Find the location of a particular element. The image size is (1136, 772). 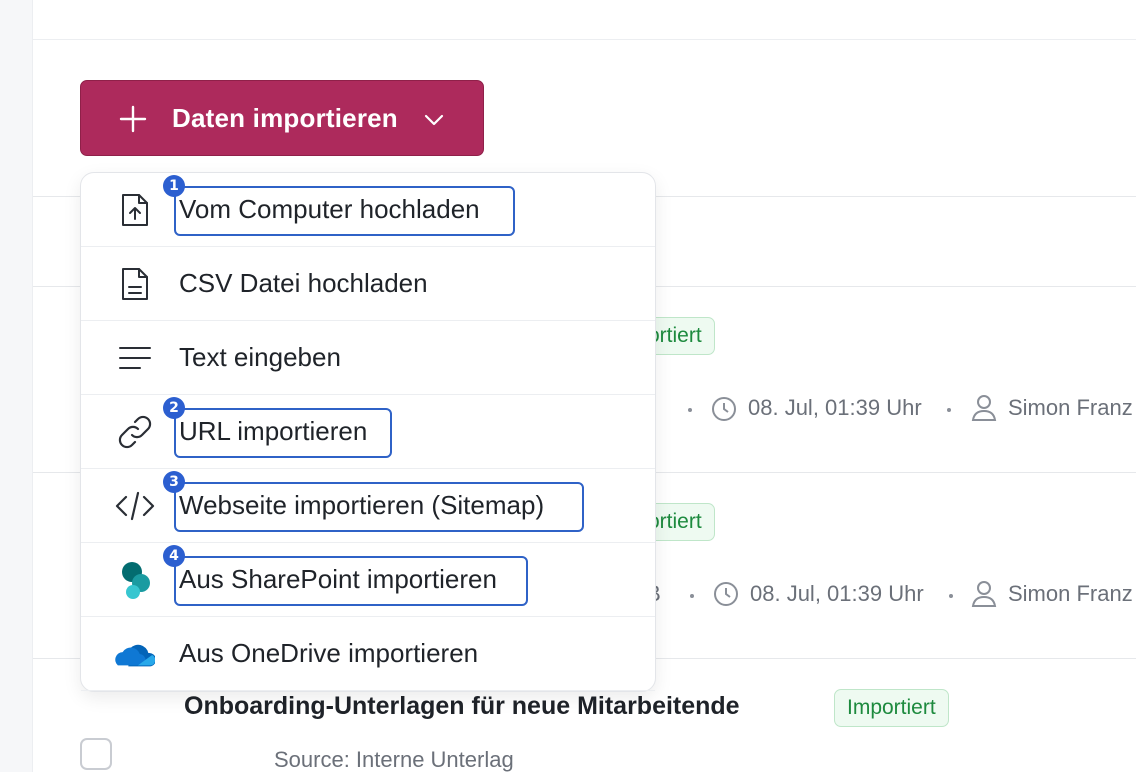

menu-item-label: Aus OneDrive importieren is located at coordinates (329, 653).